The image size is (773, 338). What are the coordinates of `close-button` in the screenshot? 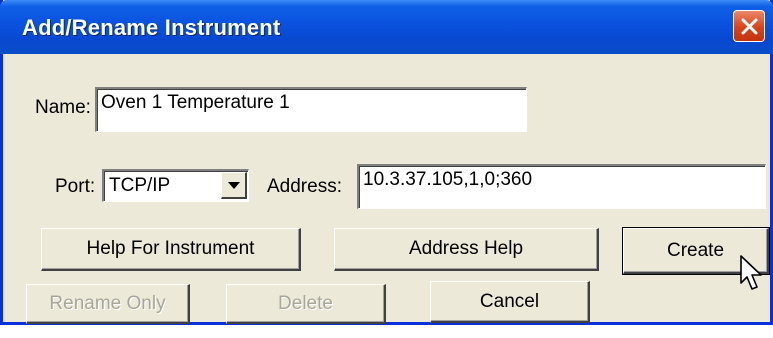 It's located at (749, 26).